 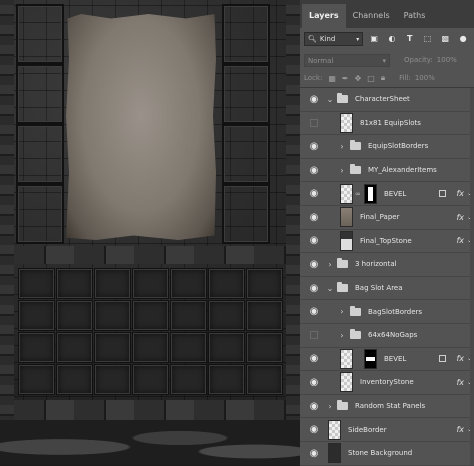 What do you see at coordinates (392, 39) in the screenshot?
I see `adjustment-filter-icon: ◐` at bounding box center [392, 39].